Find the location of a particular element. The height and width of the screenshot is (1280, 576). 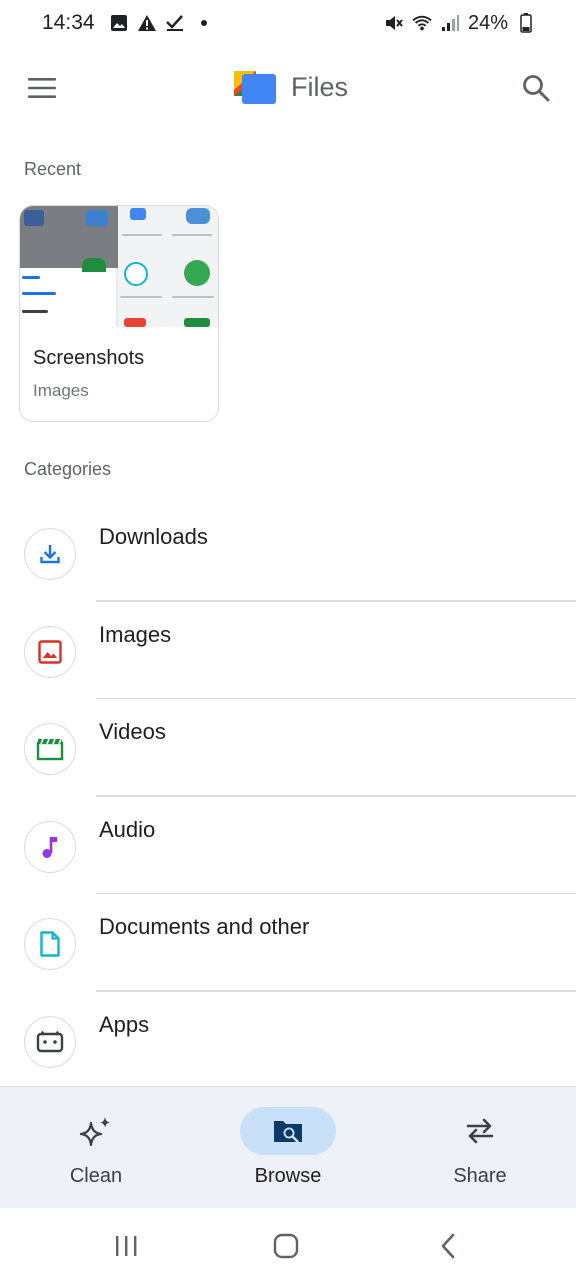

category-label: Images is located at coordinates (135, 634).